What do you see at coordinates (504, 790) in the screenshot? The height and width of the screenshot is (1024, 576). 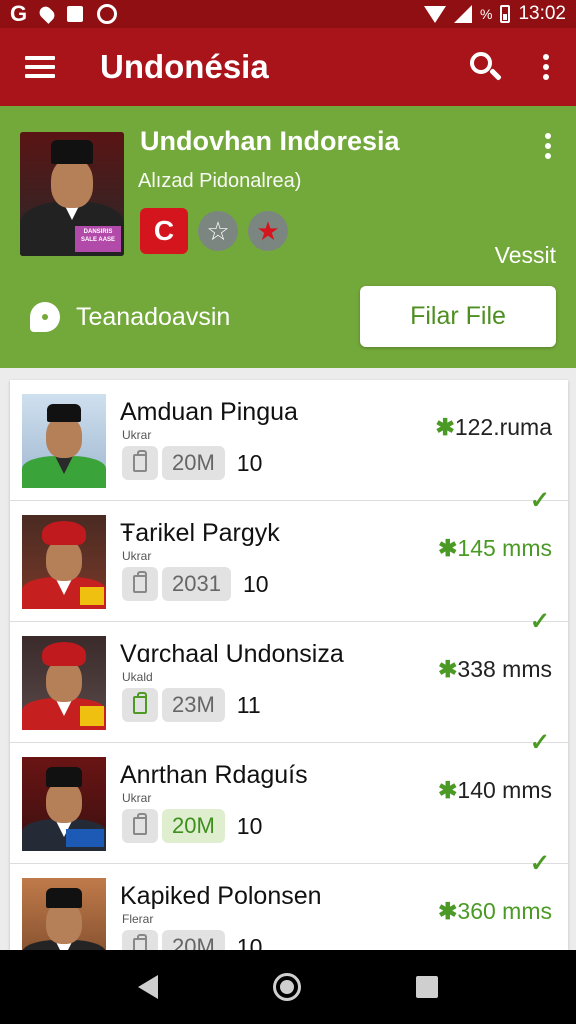 I see `stat-value: 140 mms` at bounding box center [504, 790].